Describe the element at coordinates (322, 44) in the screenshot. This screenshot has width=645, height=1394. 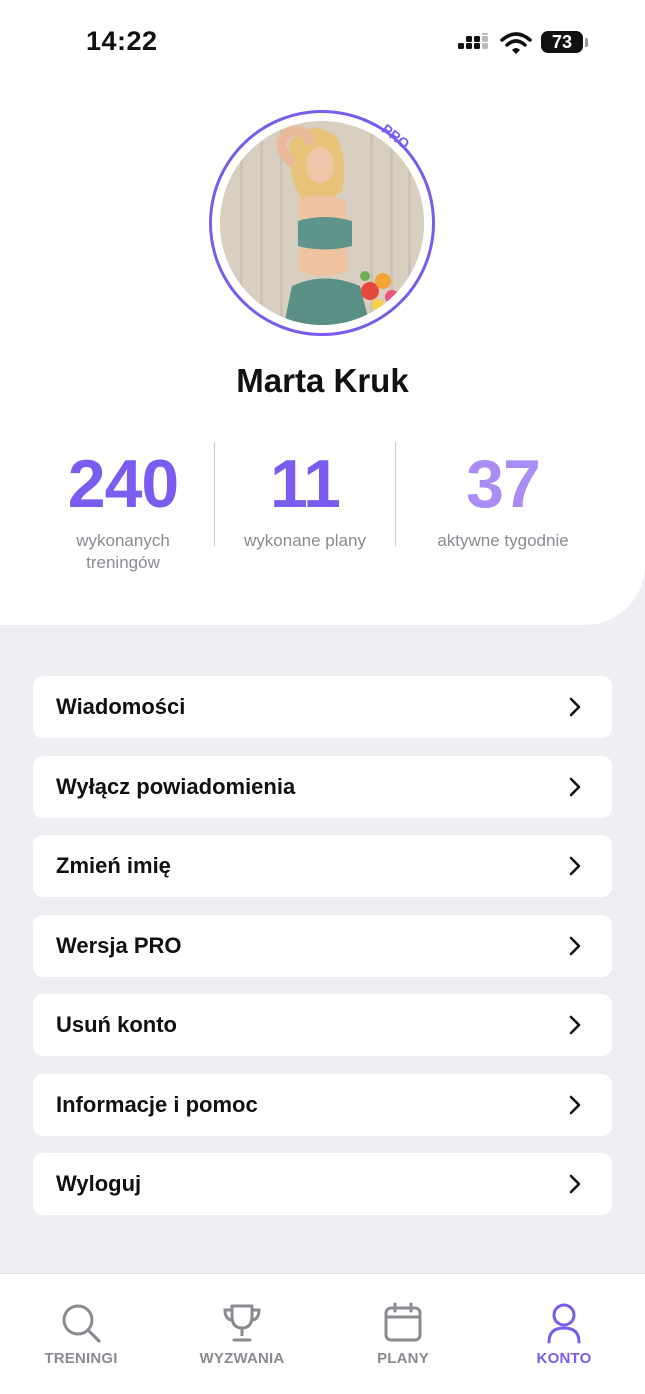
I see `status-bar: 14:22 73` at that location.